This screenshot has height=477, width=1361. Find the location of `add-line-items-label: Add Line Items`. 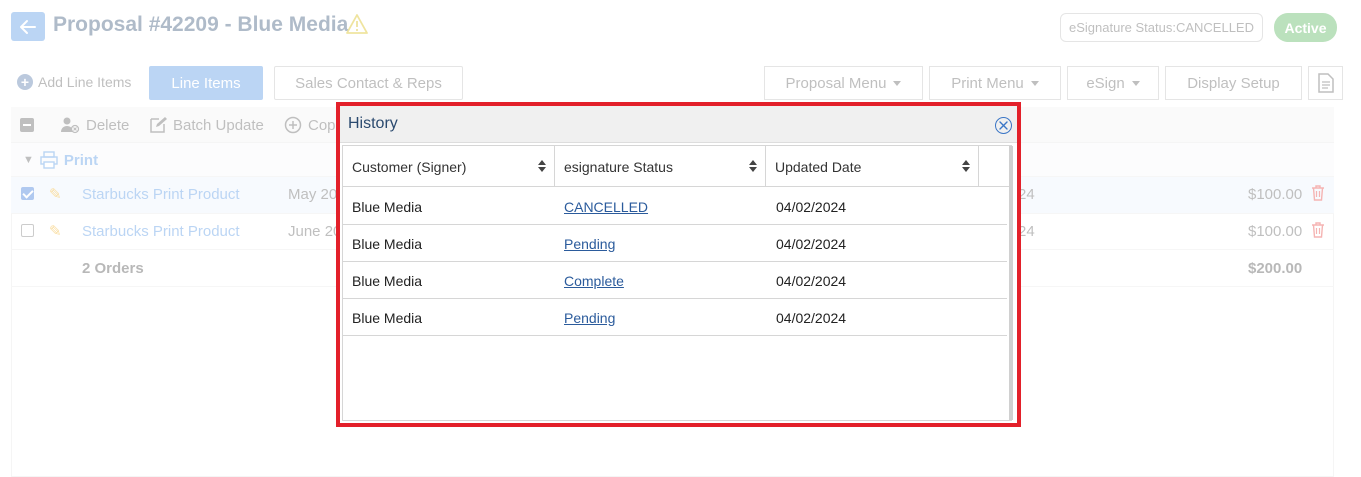

add-line-items-label: Add Line Items is located at coordinates (85, 82).